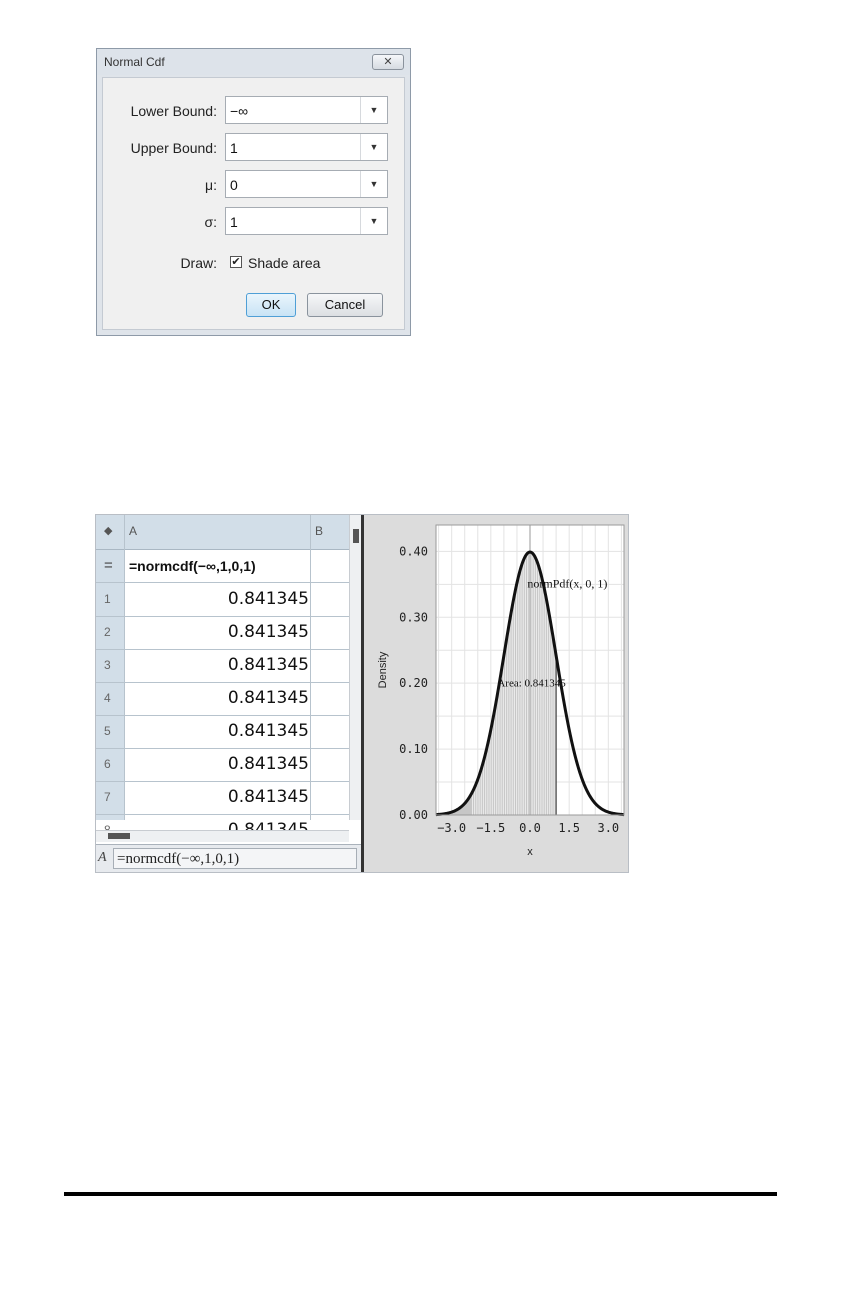 This screenshot has width=841, height=1291. Describe the element at coordinates (133, 531) in the screenshot. I see `column-header-a: A` at that location.